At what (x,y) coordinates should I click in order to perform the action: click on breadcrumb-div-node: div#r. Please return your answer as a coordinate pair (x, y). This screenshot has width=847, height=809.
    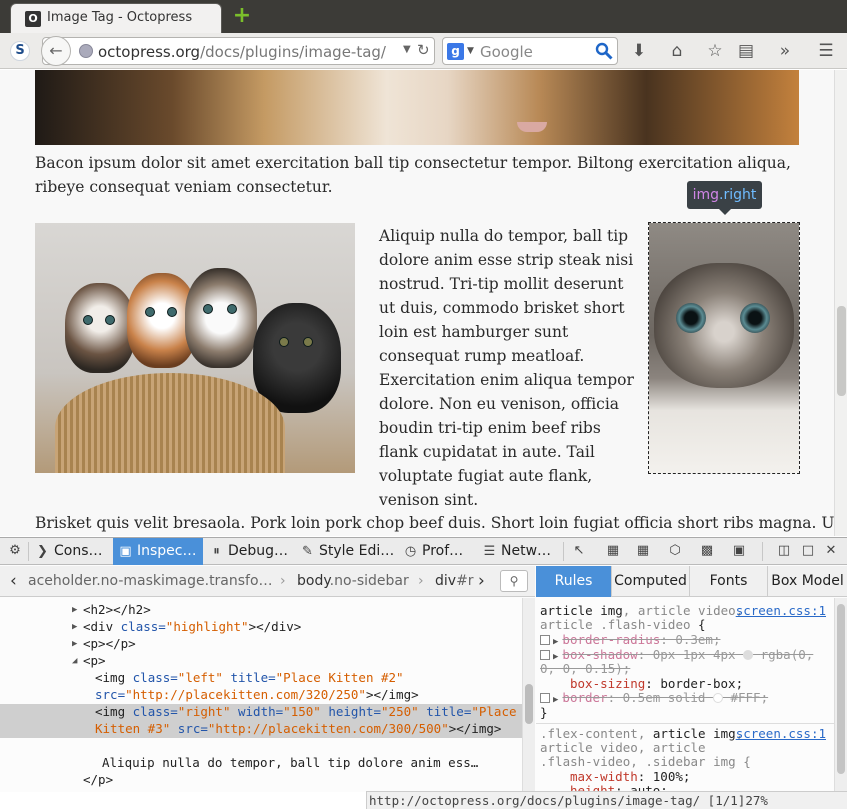
    Looking at the image, I should click on (454, 581).